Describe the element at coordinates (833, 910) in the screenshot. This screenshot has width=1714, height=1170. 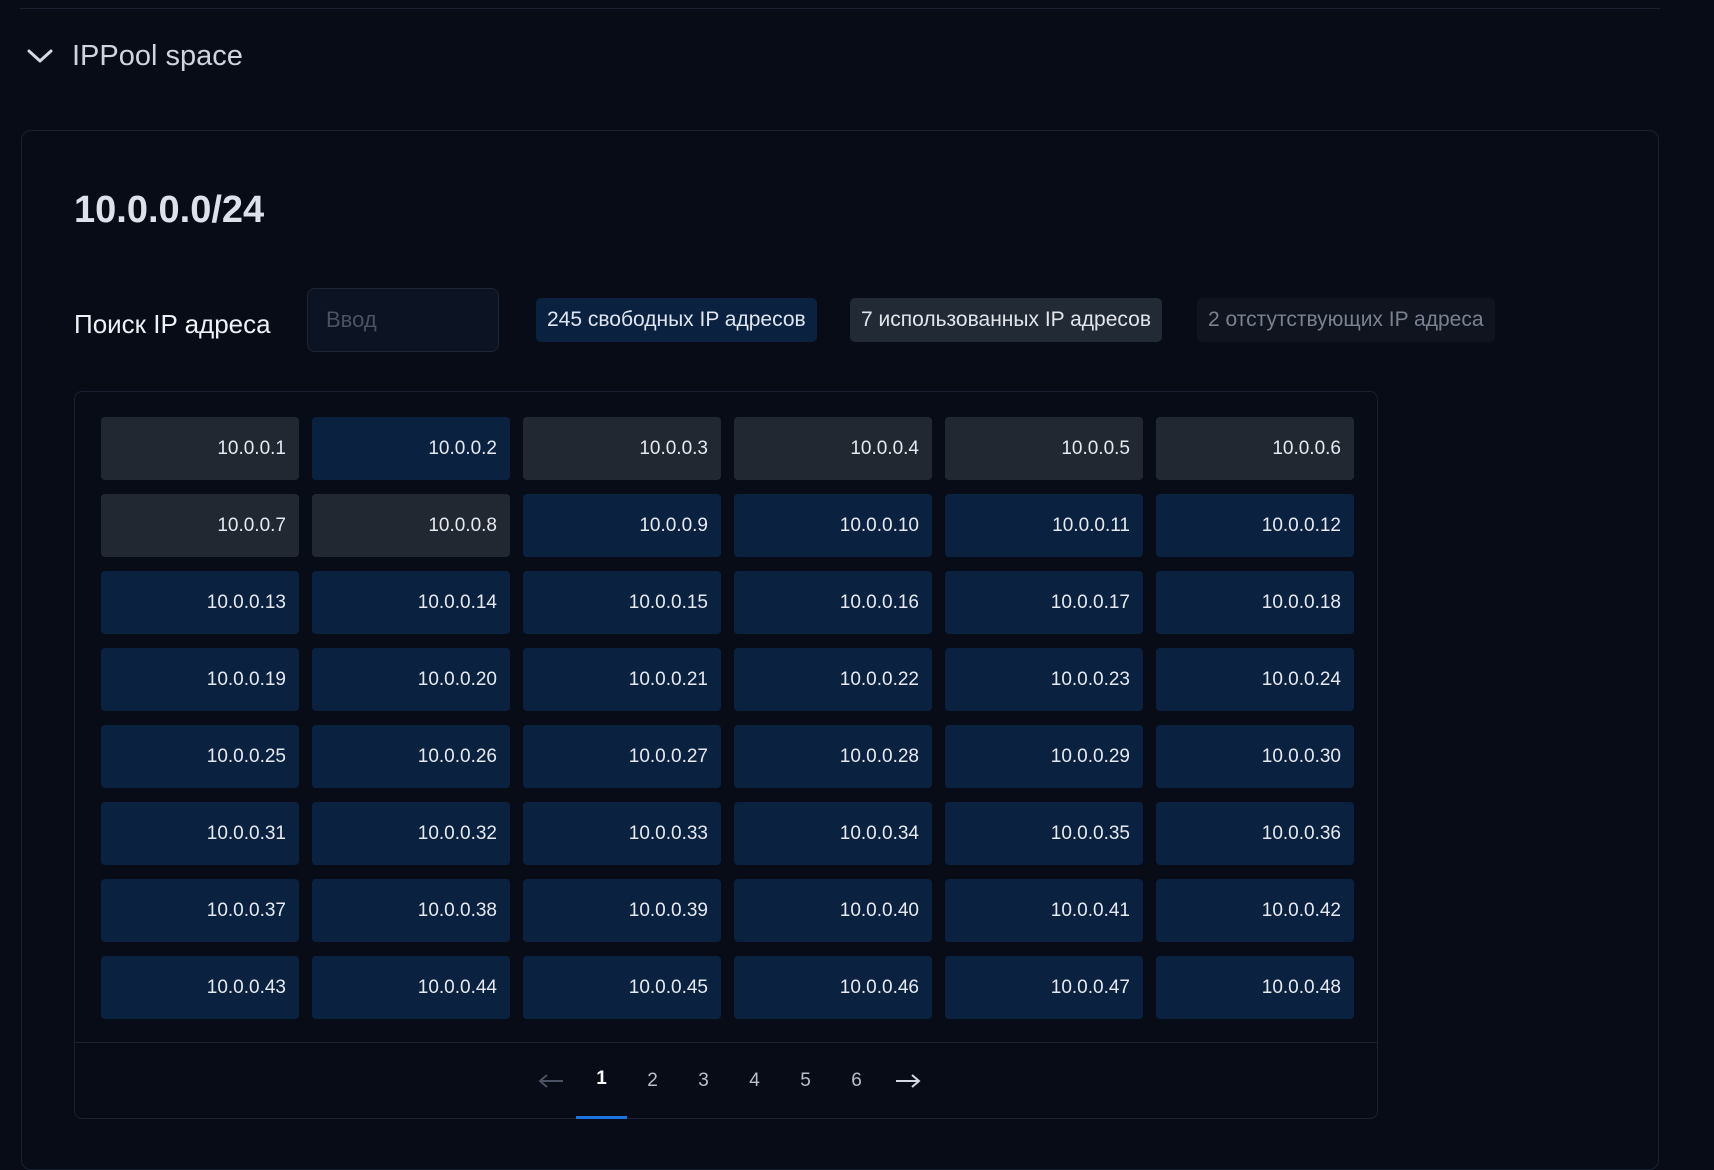
I see `ip-cell: 10.0.0.40` at that location.